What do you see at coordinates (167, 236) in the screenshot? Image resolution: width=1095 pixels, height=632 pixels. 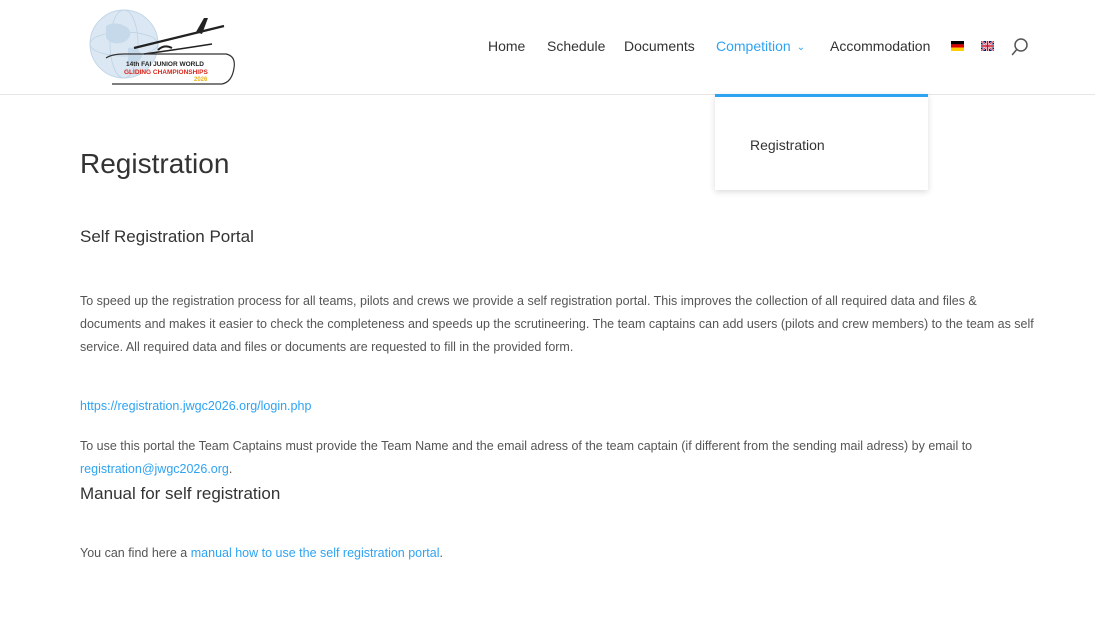 I see `section-heading-portal: Self Registration Portal` at bounding box center [167, 236].